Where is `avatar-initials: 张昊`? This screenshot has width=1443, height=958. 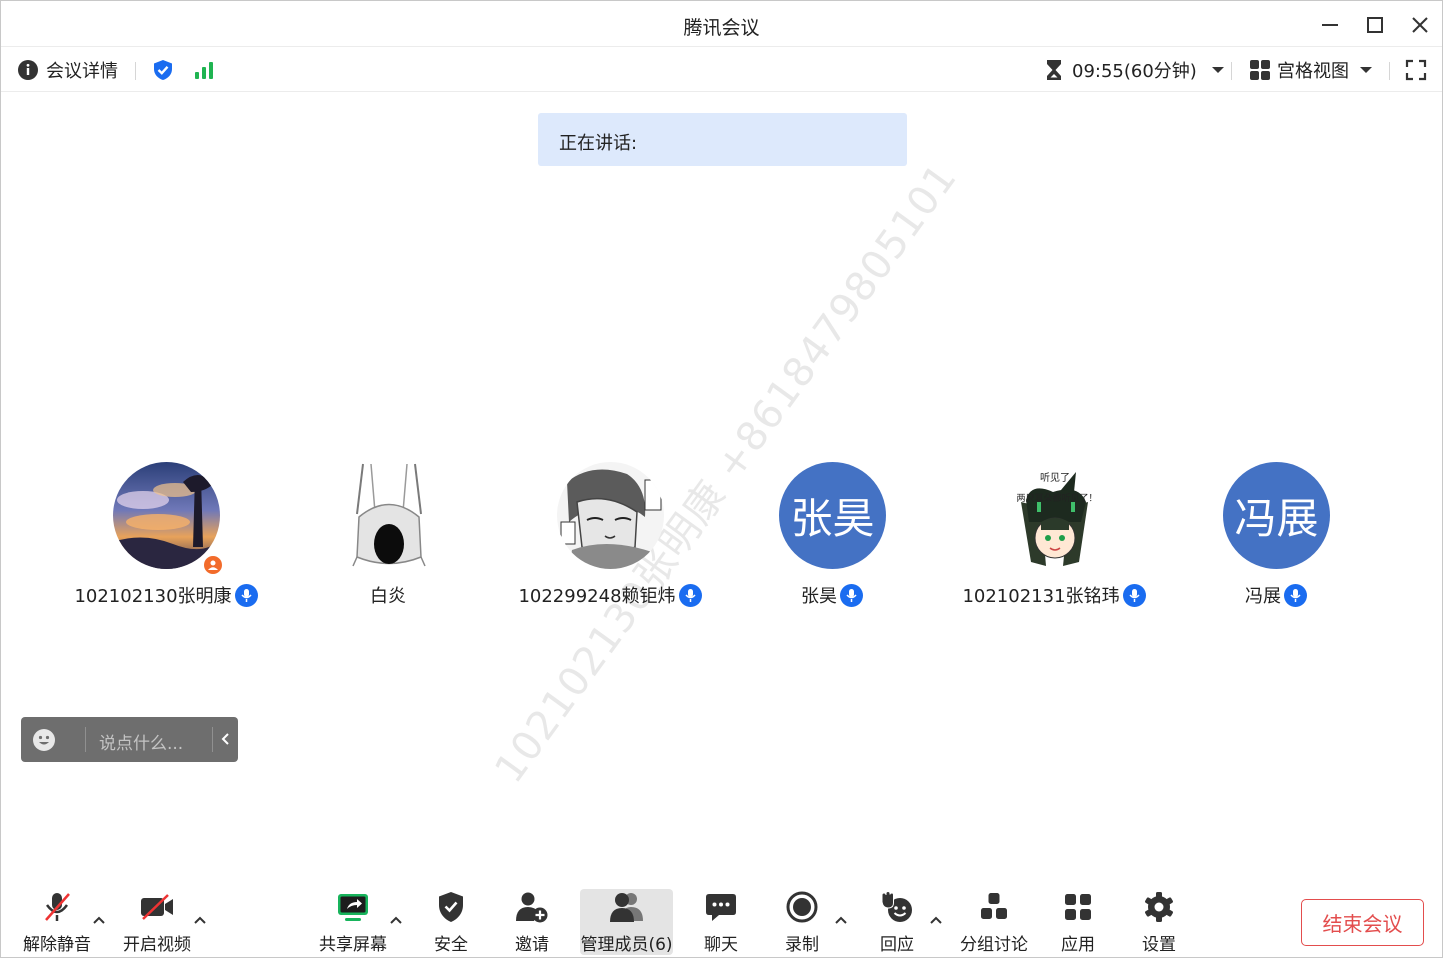 avatar-initials: 张昊 is located at coordinates (832, 515).